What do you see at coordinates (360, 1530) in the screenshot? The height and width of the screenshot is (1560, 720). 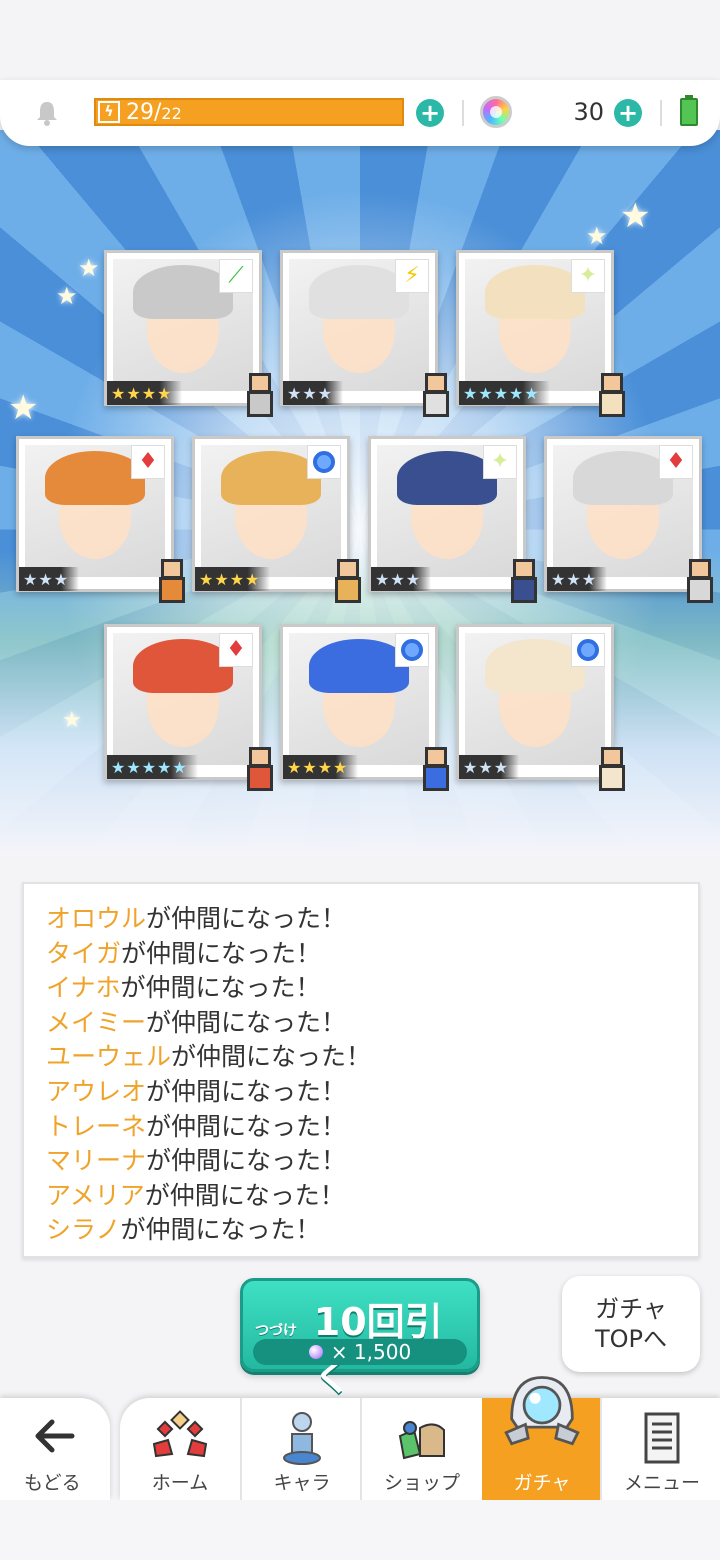 I see `system-nav-area` at bounding box center [360, 1530].